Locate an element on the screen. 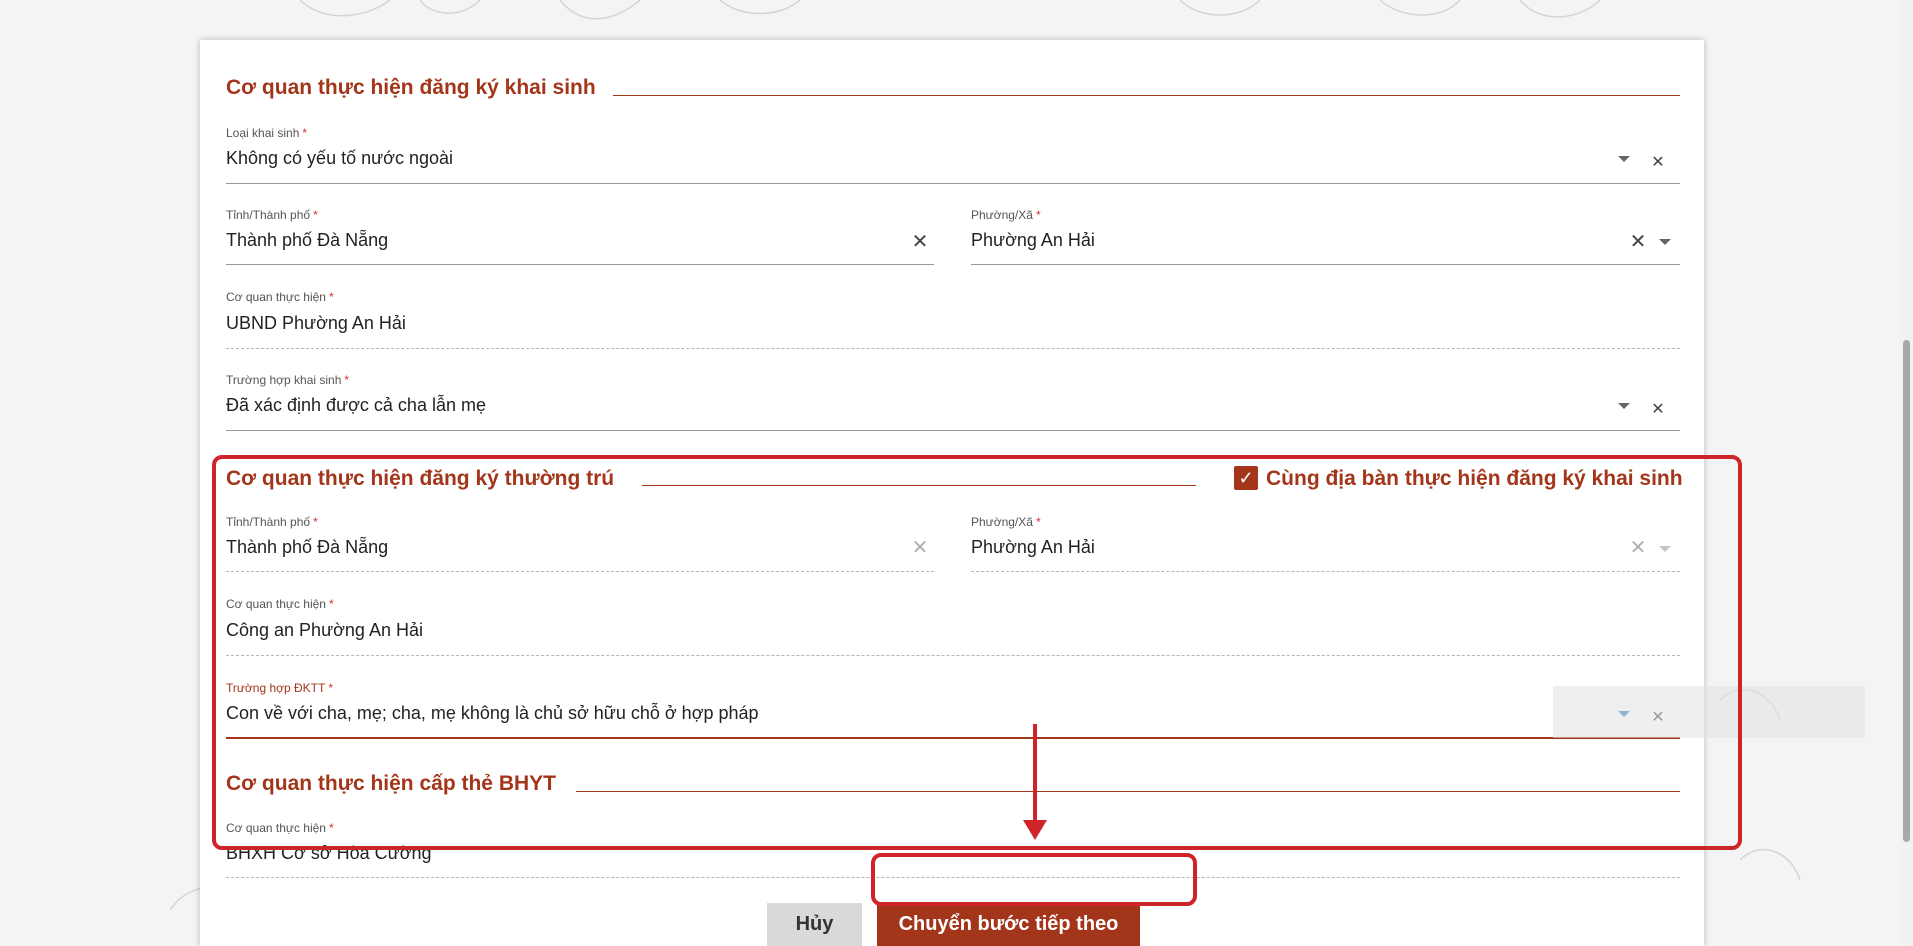  birth-type-label: Loại khai sinh * is located at coordinates (267, 133).